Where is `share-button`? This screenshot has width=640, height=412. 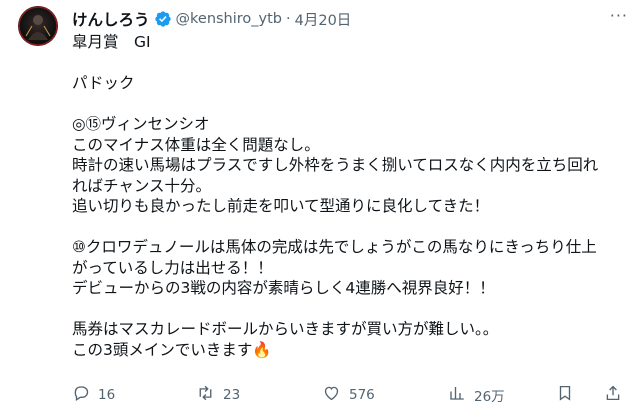
share-button is located at coordinates (617, 395).